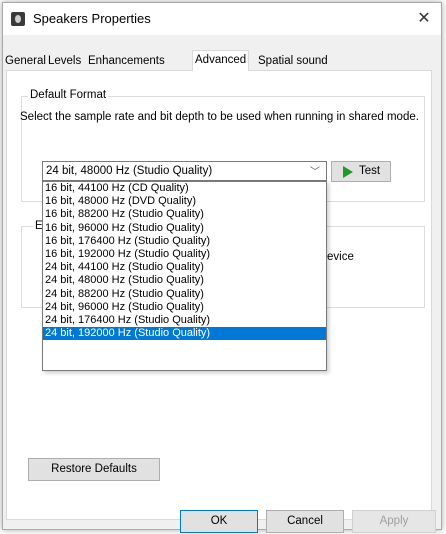 The height and width of the screenshot is (534, 446). I want to click on dropdown-option: 16 bit, 96000 Hz (Studio Quality), so click(184, 228).